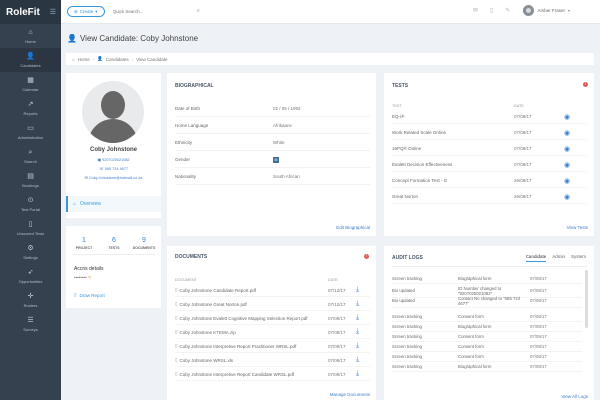 The height and width of the screenshot is (400, 600). I want to click on tab-candidate: Candidate, so click(536, 258).